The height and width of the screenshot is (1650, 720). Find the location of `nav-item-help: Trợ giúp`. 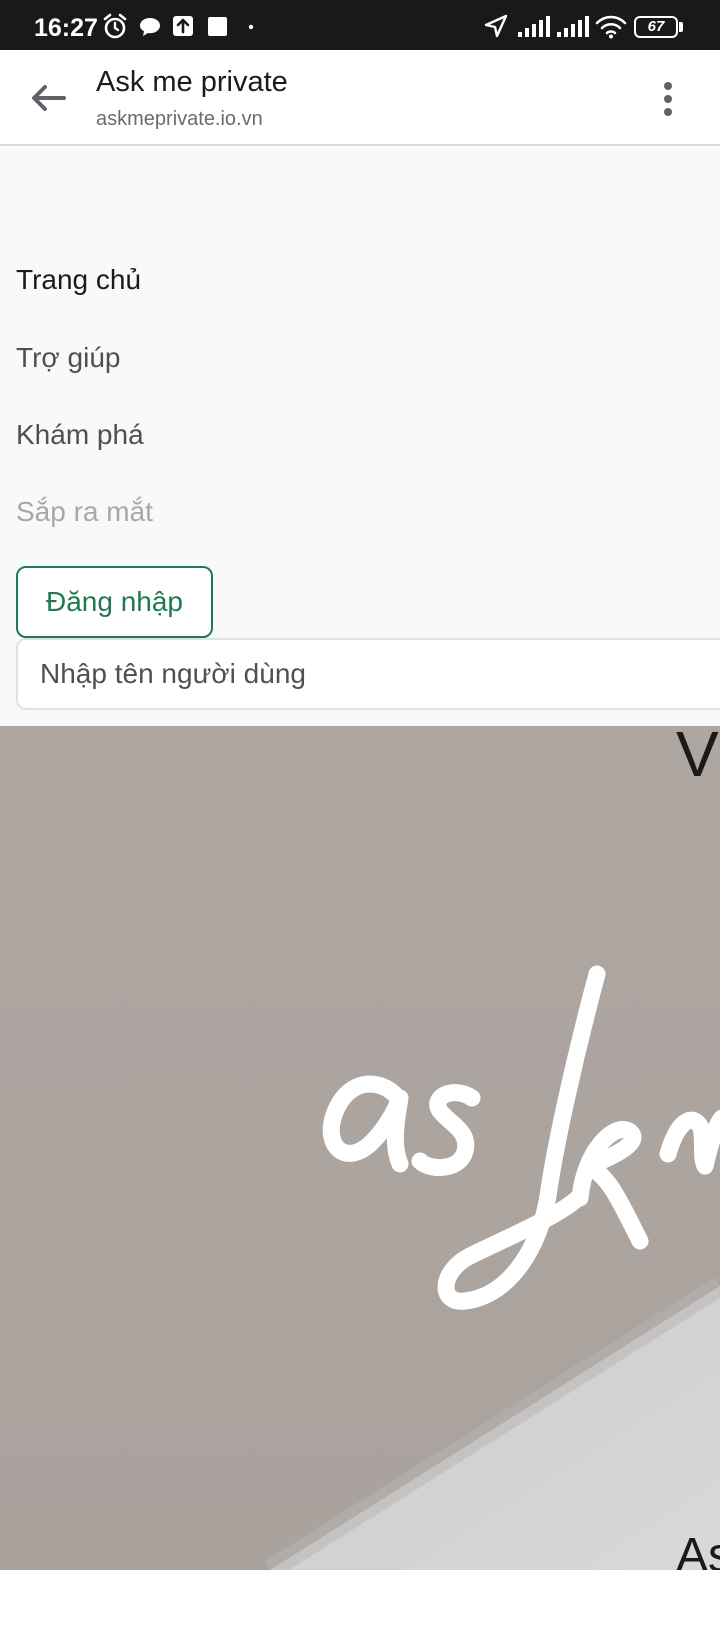

nav-item-help: Trợ giúp is located at coordinates (68, 358).